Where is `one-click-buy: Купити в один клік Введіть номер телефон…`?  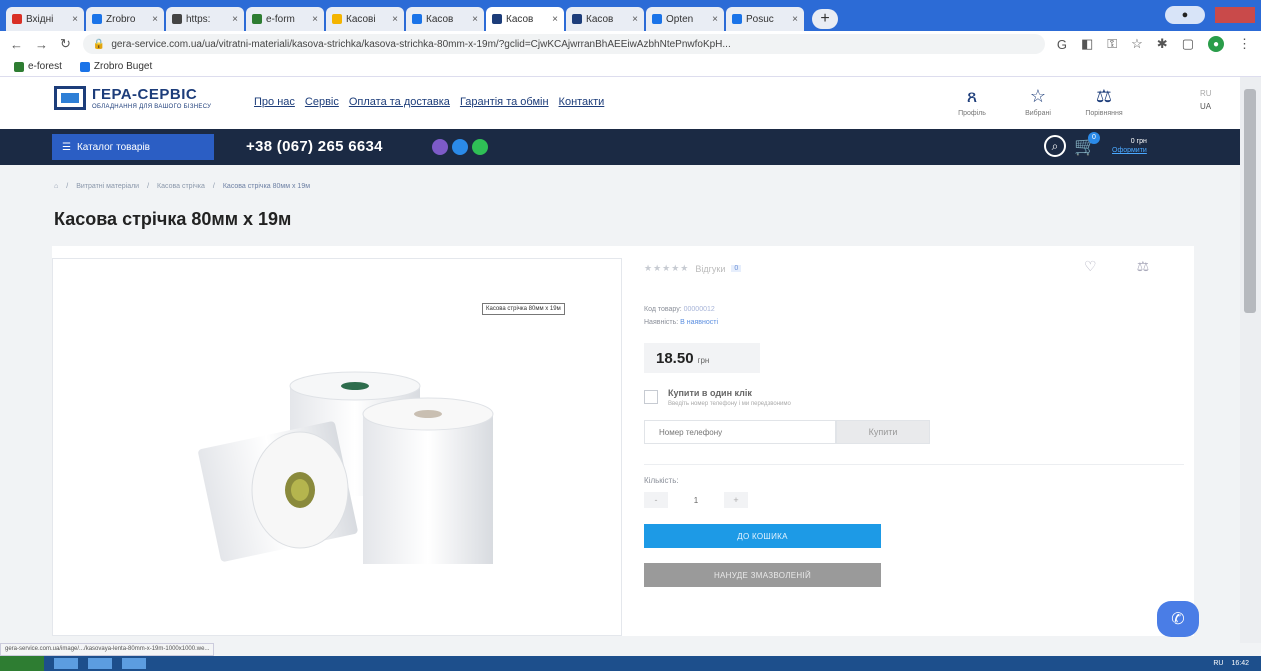 one-click-buy: Купити в один клік Введіть номер телефон… is located at coordinates (717, 397).